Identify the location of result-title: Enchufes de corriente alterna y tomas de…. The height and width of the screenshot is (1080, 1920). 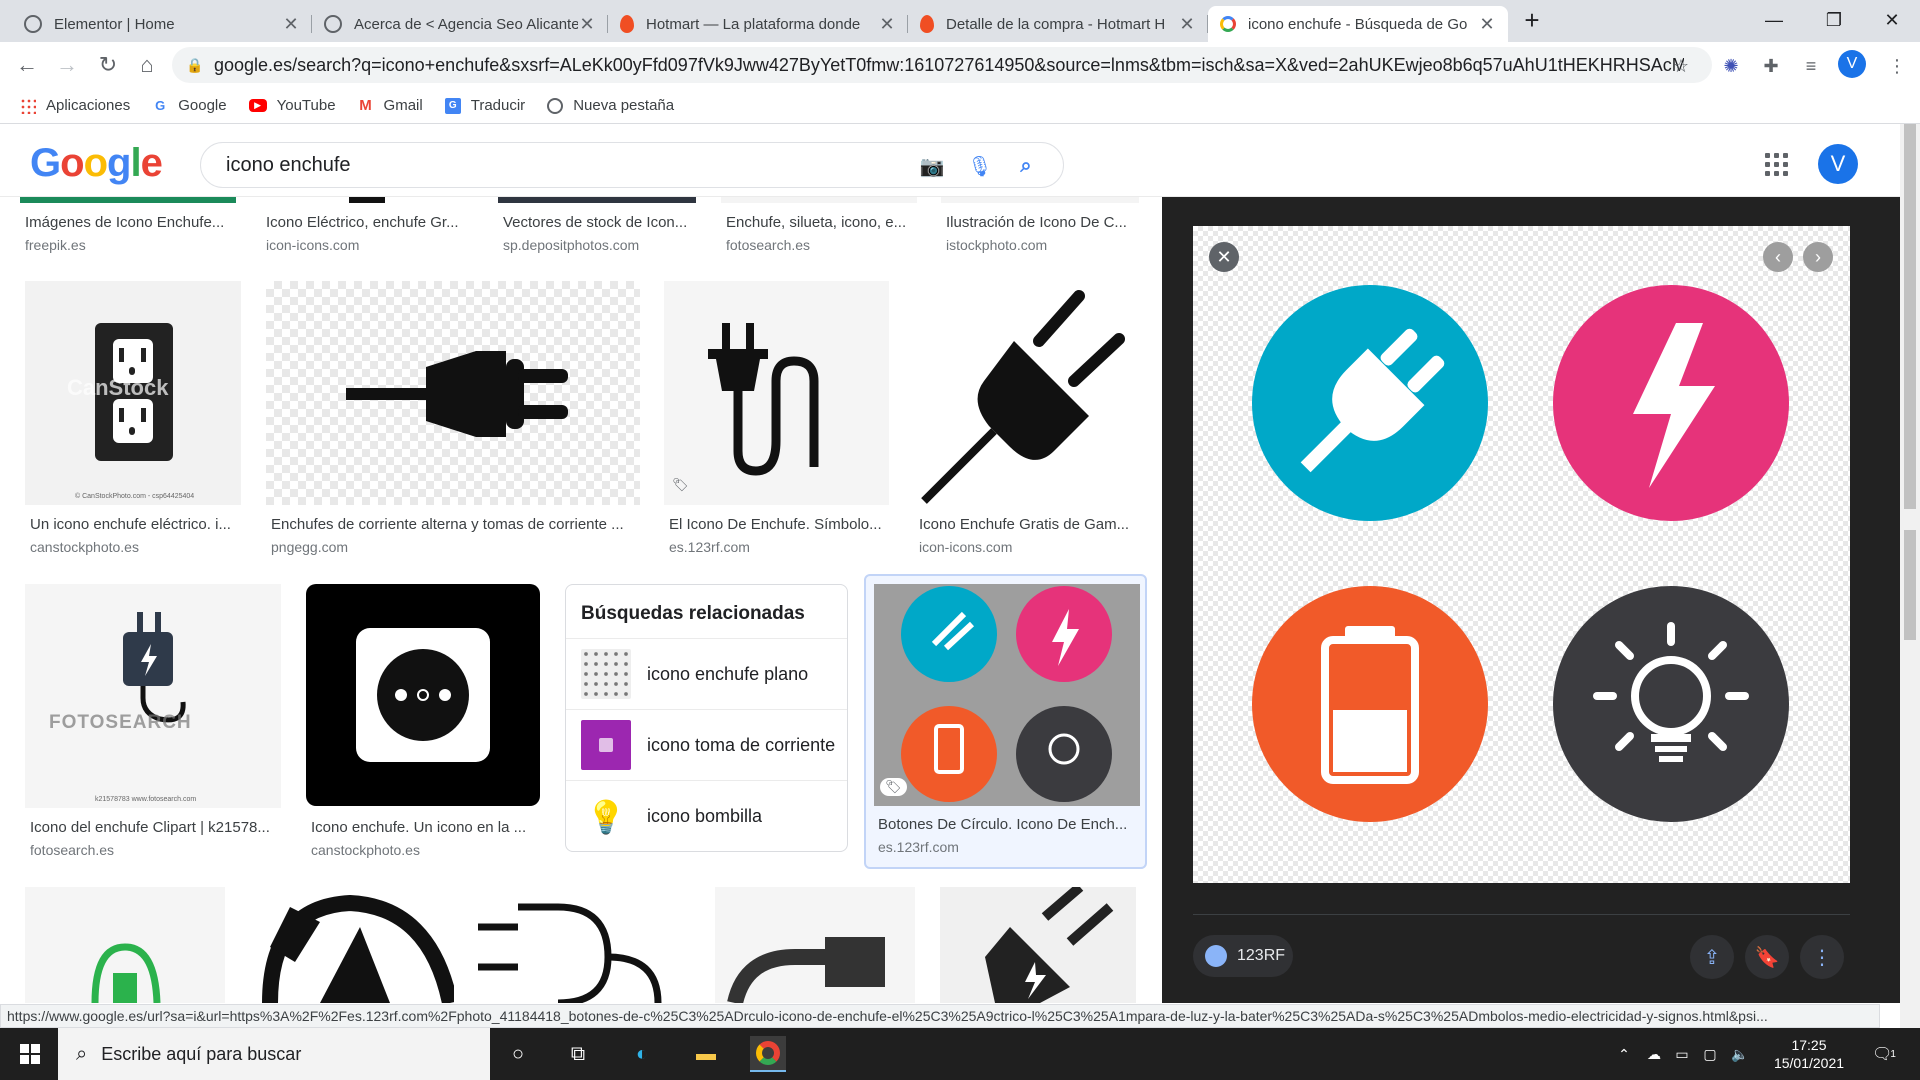
(455, 524).